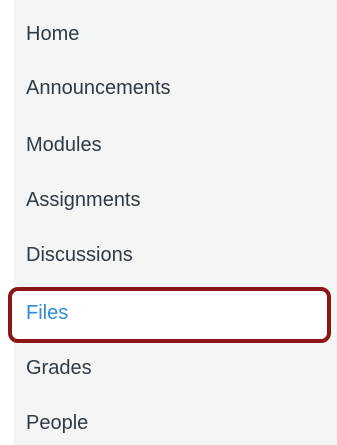  Describe the element at coordinates (176, 368) in the screenshot. I see `nav-item-grades: Grades` at that location.